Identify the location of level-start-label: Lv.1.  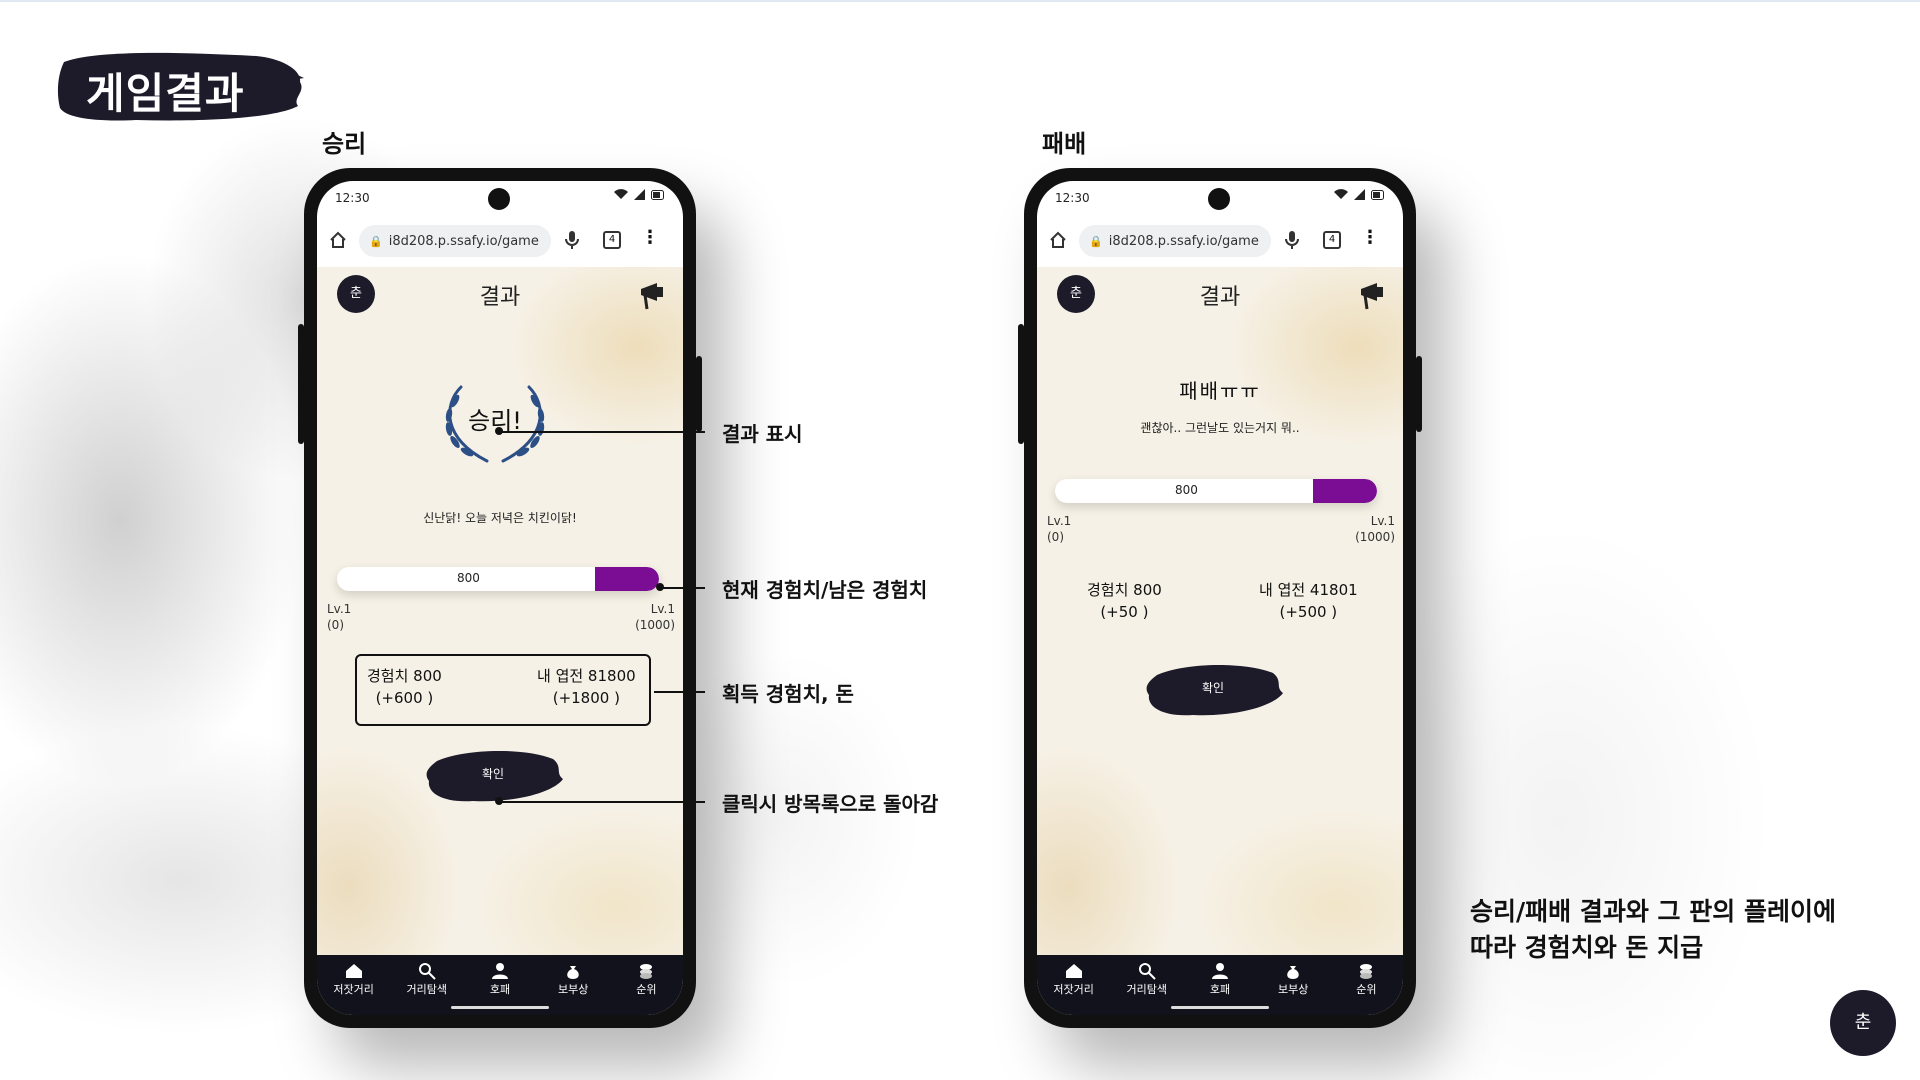
(339, 609).